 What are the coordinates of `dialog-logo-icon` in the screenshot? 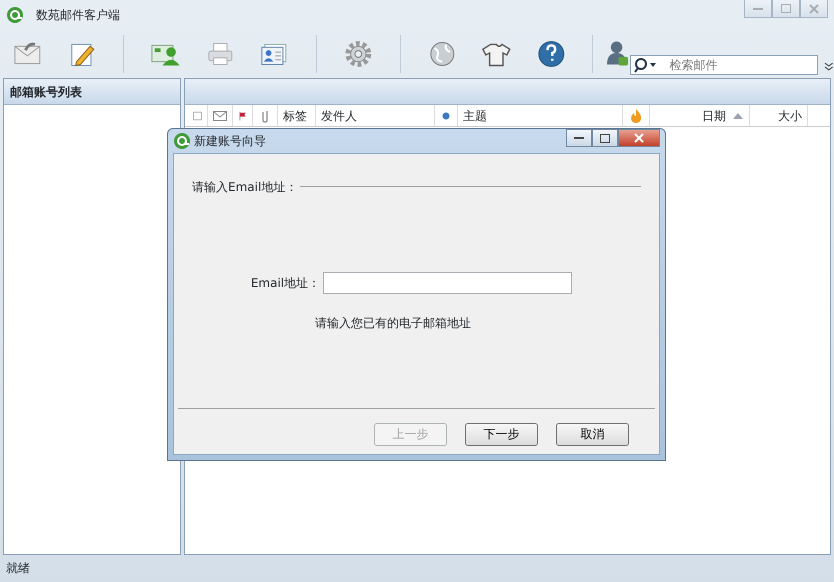 It's located at (182, 141).